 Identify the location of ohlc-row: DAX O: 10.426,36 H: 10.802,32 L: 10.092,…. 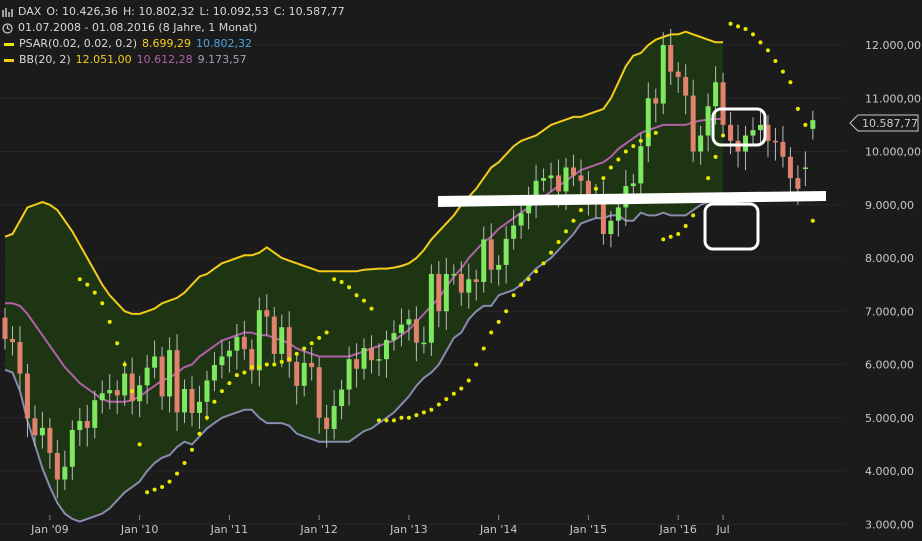
(176, 12).